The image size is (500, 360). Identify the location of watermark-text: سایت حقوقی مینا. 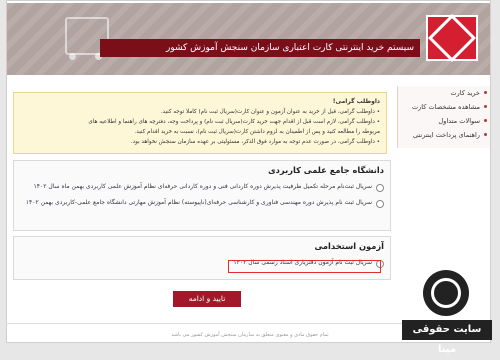
(447, 337).